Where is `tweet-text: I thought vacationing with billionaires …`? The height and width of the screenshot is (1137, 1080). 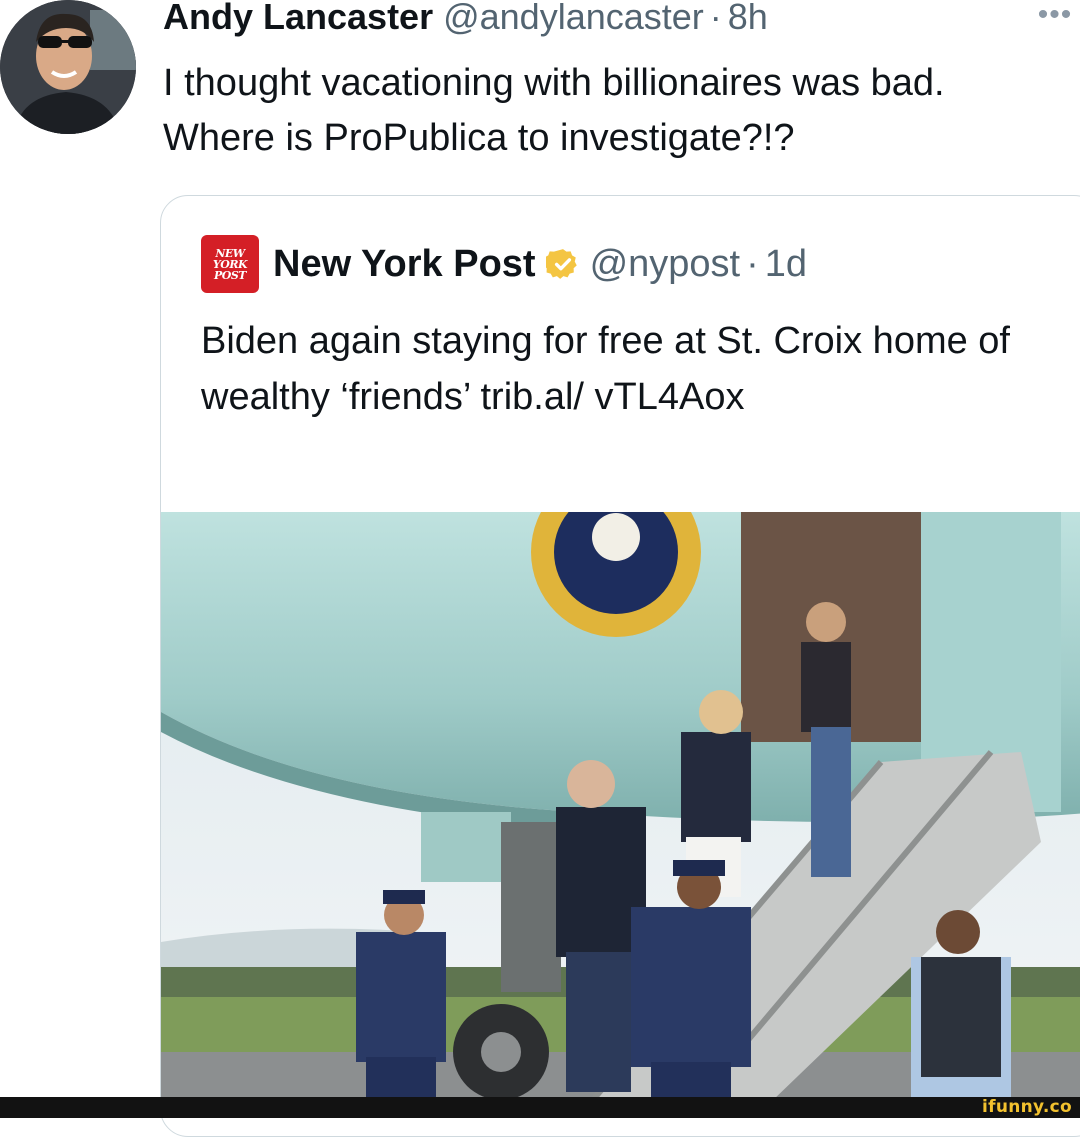
tweet-text: I thought vacationing with billionaires … is located at coordinates (554, 110).